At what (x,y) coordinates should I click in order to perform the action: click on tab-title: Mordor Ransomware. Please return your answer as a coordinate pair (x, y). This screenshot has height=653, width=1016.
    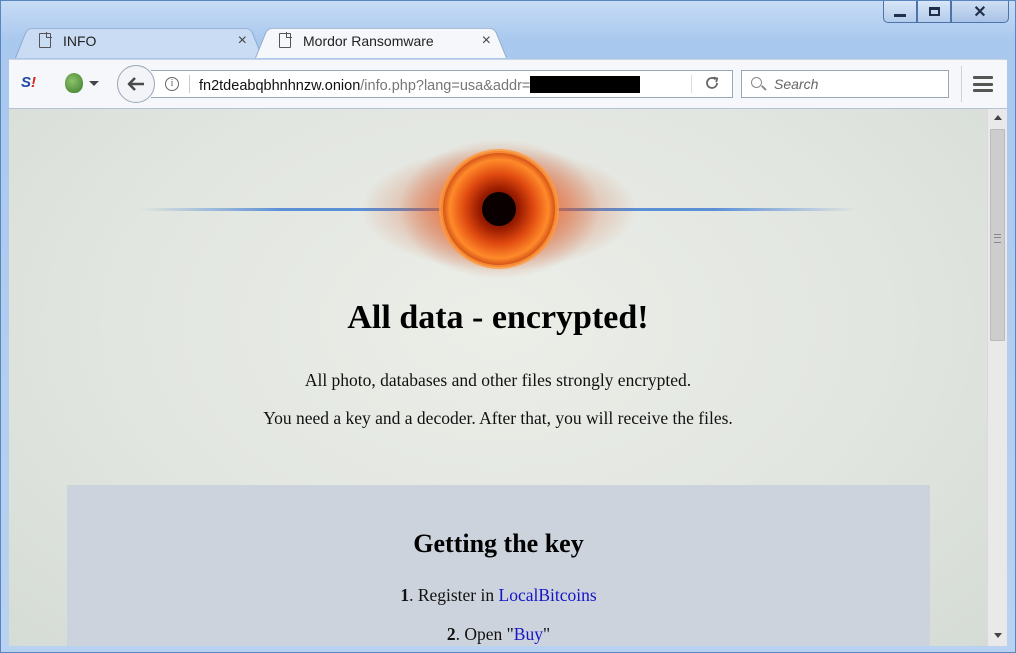
    Looking at the image, I should click on (368, 40).